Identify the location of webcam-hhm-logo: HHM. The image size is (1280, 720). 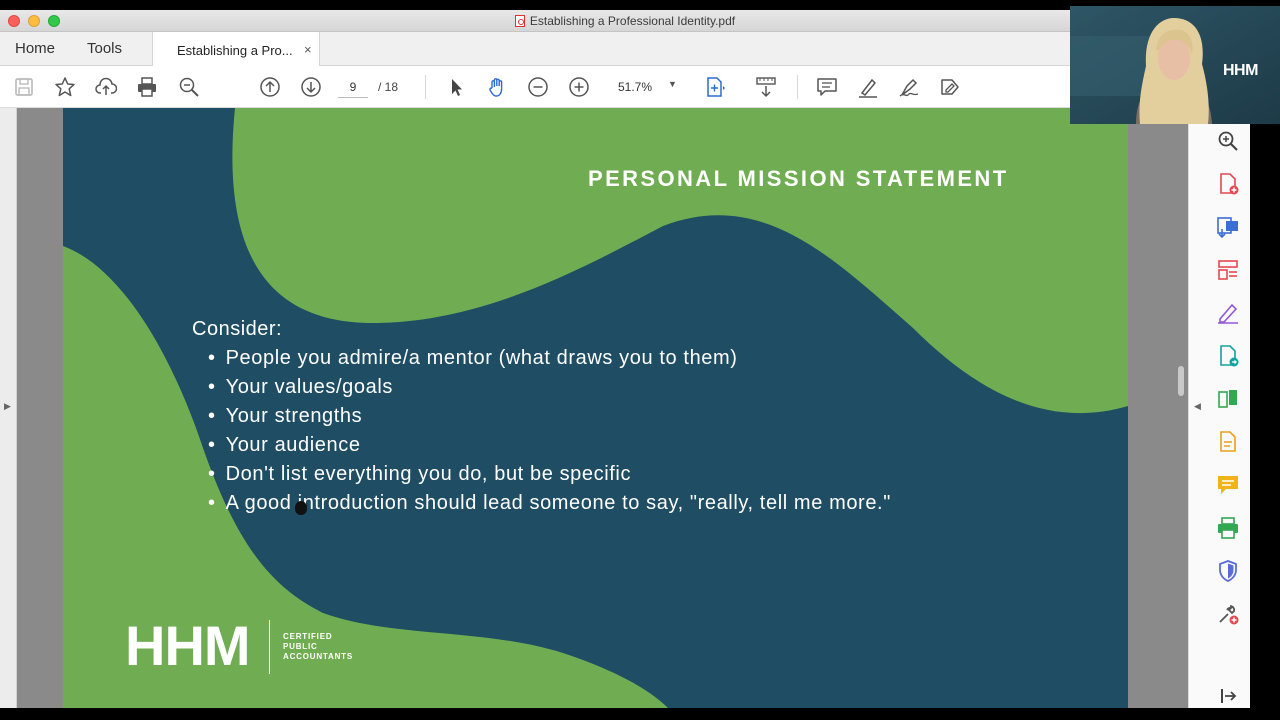
(1240, 70).